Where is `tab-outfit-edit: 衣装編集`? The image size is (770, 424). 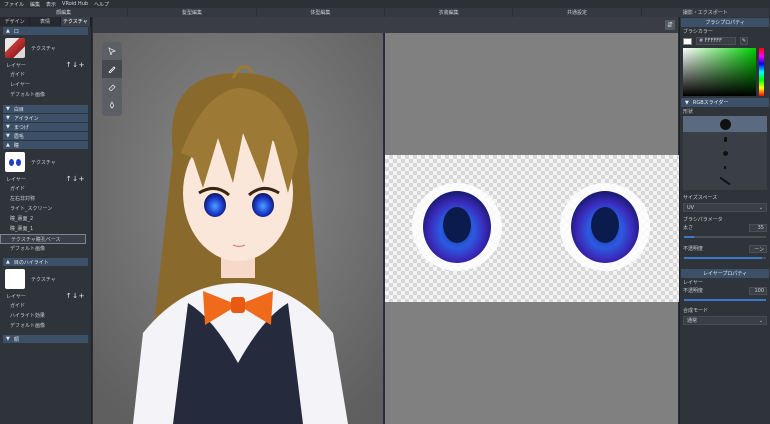 tab-outfit-edit: 衣装編集 is located at coordinates (449, 12).